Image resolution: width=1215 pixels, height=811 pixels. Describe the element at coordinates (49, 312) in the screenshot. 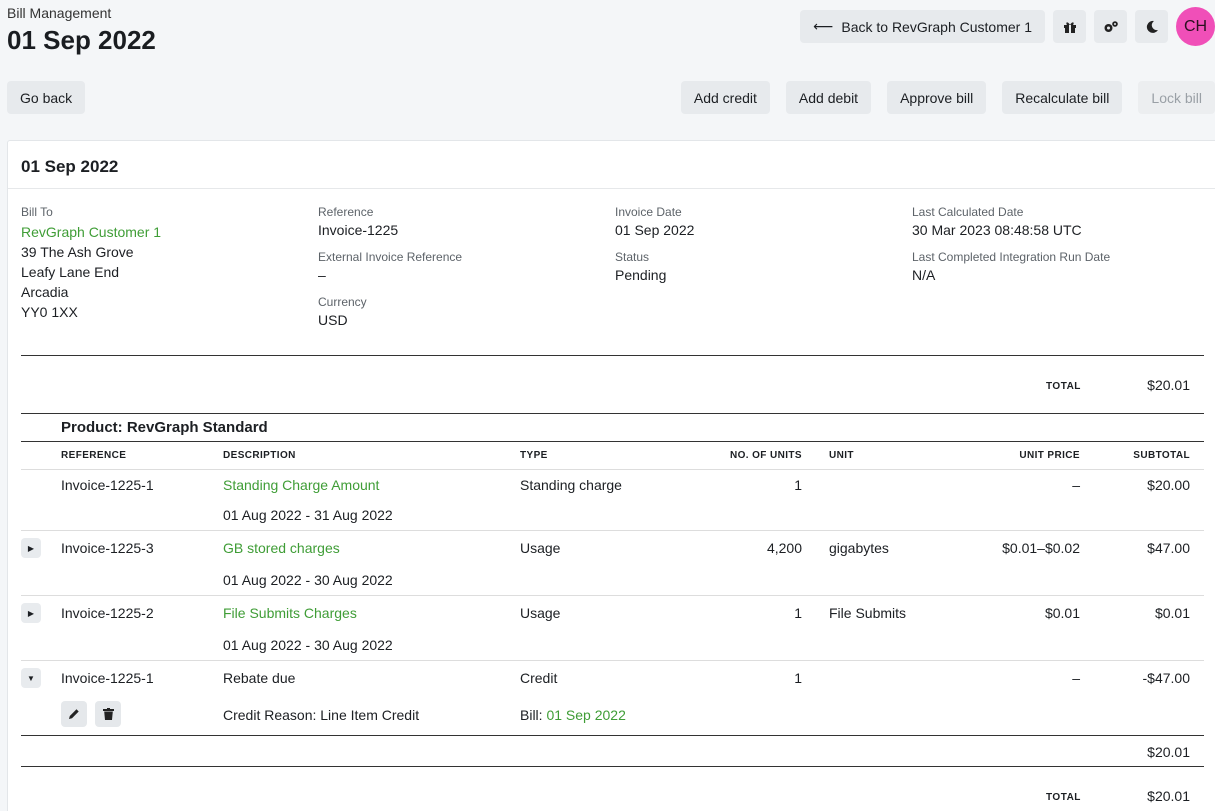

I see `address-line: YY0 1XX` at that location.